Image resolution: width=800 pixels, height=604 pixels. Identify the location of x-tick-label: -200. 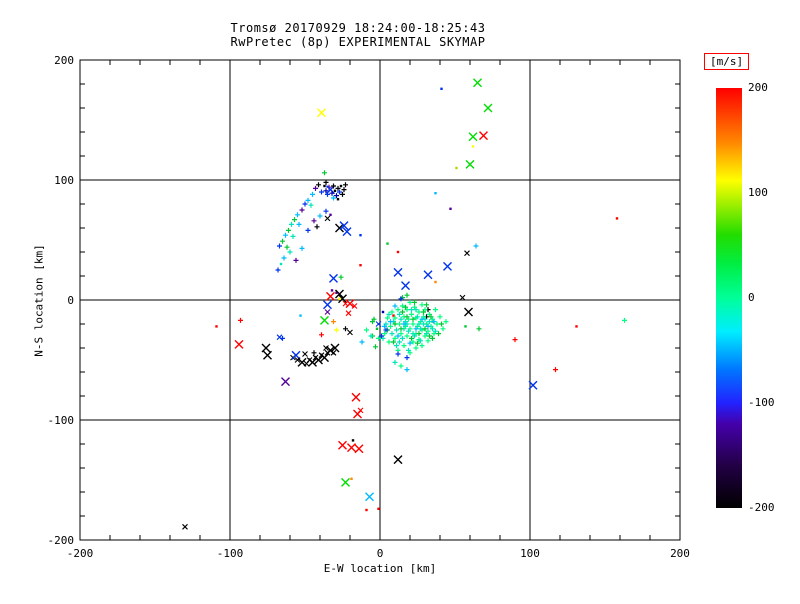
(80, 553).